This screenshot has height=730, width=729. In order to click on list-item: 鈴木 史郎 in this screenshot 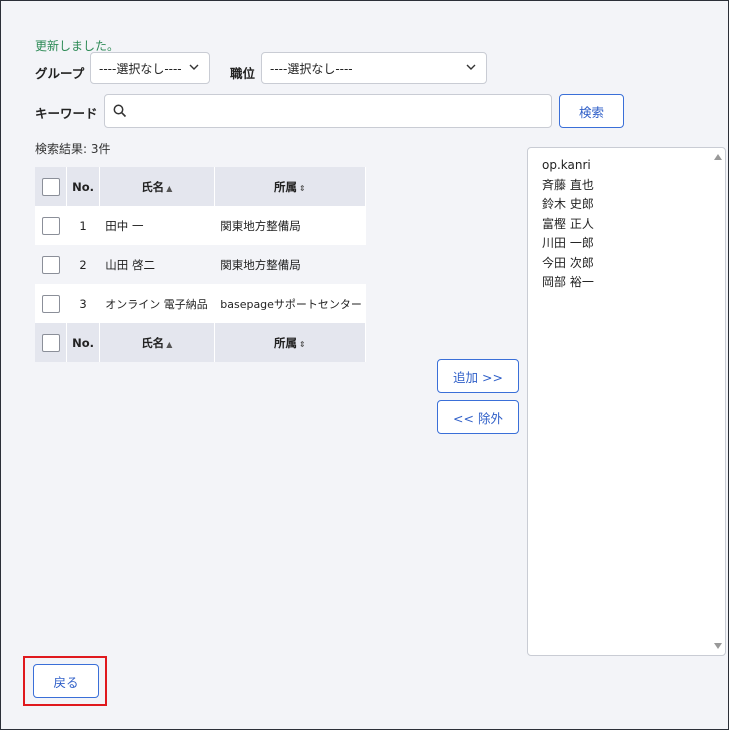, I will do `click(633, 205)`.